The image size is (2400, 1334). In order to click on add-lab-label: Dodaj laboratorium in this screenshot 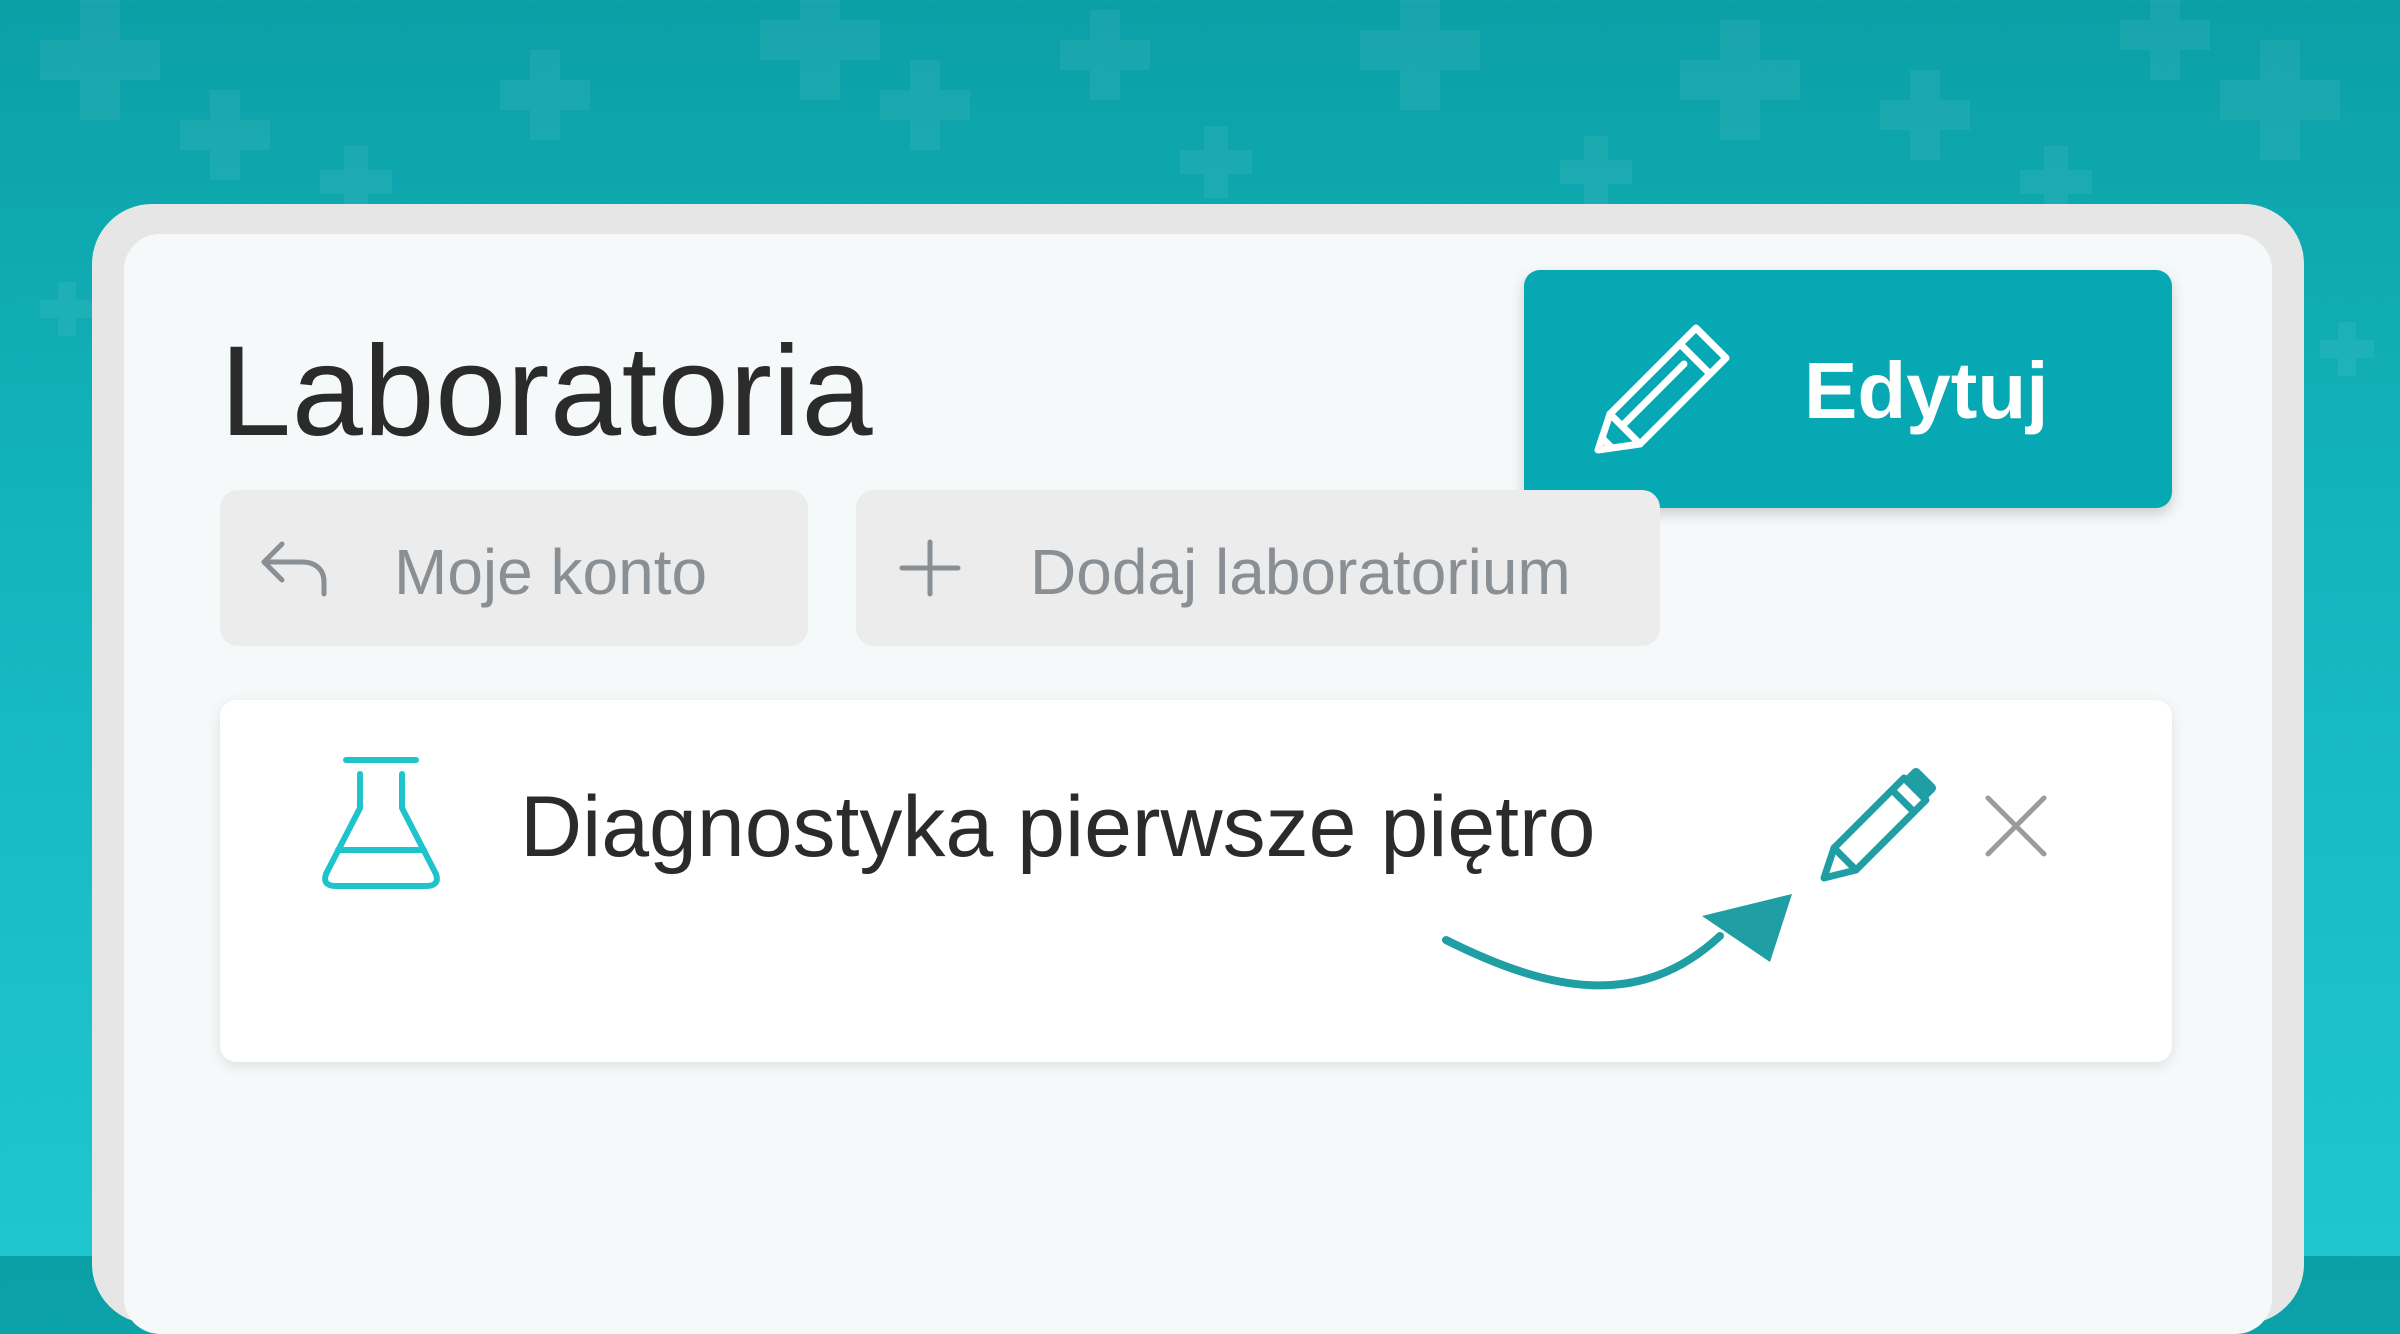, I will do `click(1300, 572)`.